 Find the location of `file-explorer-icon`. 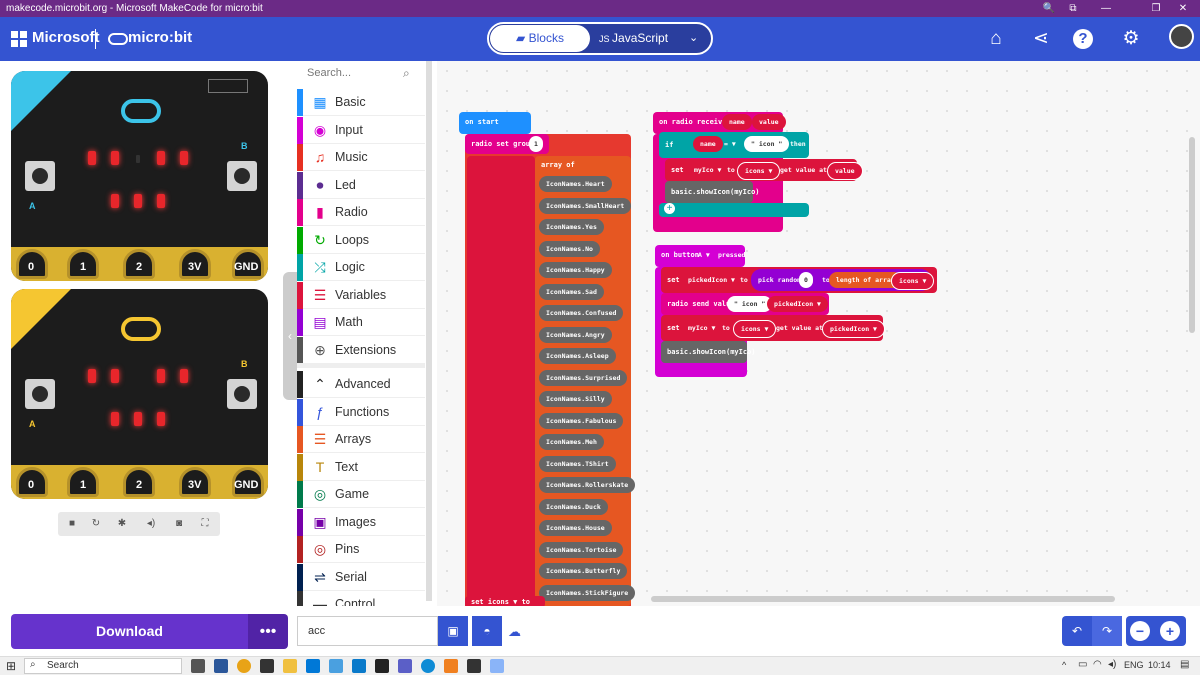

file-explorer-icon is located at coordinates (290, 666).